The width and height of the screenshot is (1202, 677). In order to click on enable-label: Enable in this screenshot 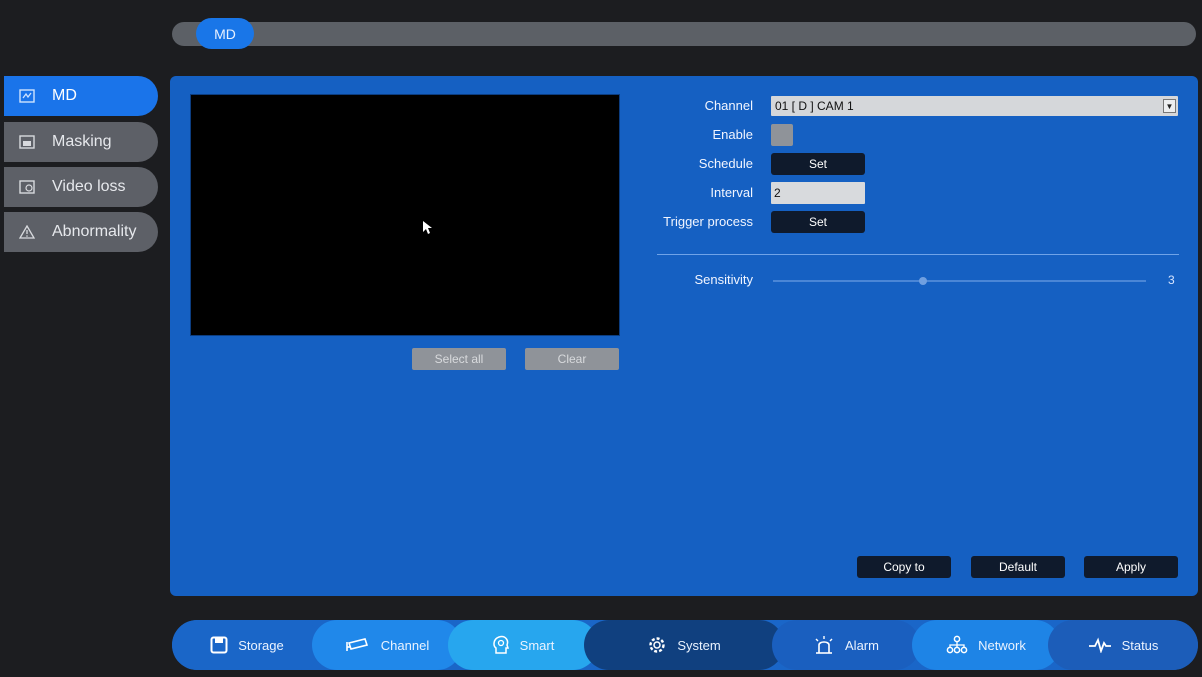, I will do `click(732, 134)`.